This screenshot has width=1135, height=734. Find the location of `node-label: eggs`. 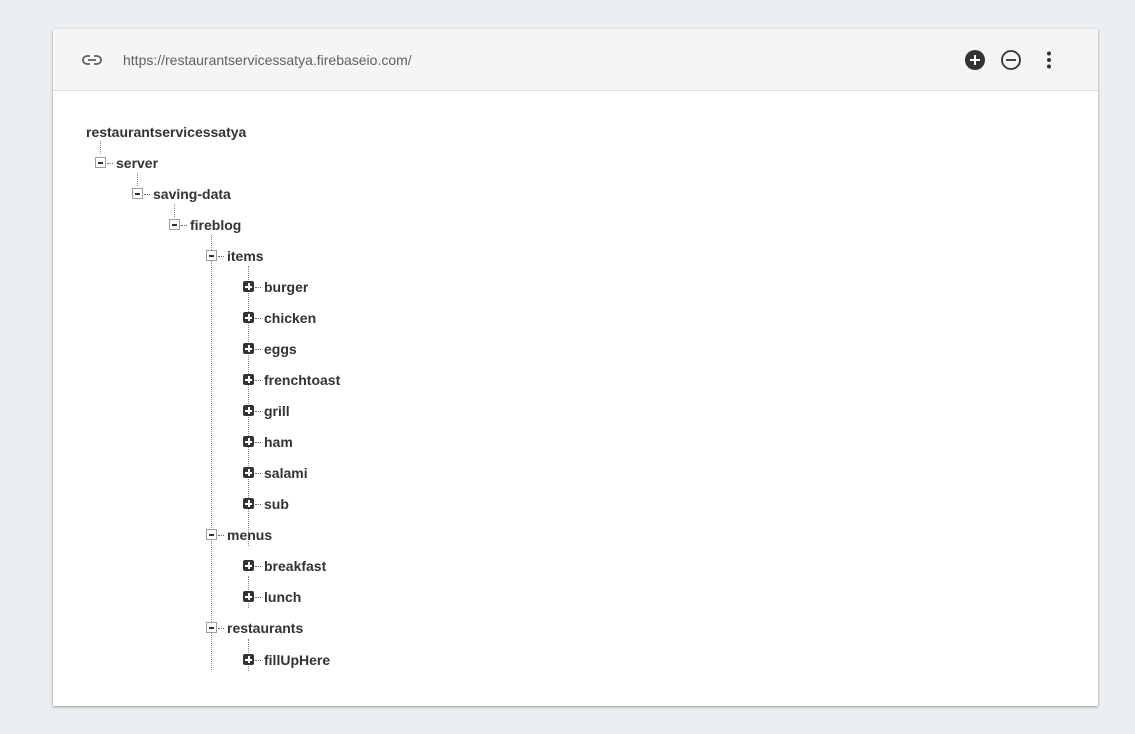

node-label: eggs is located at coordinates (280, 349).